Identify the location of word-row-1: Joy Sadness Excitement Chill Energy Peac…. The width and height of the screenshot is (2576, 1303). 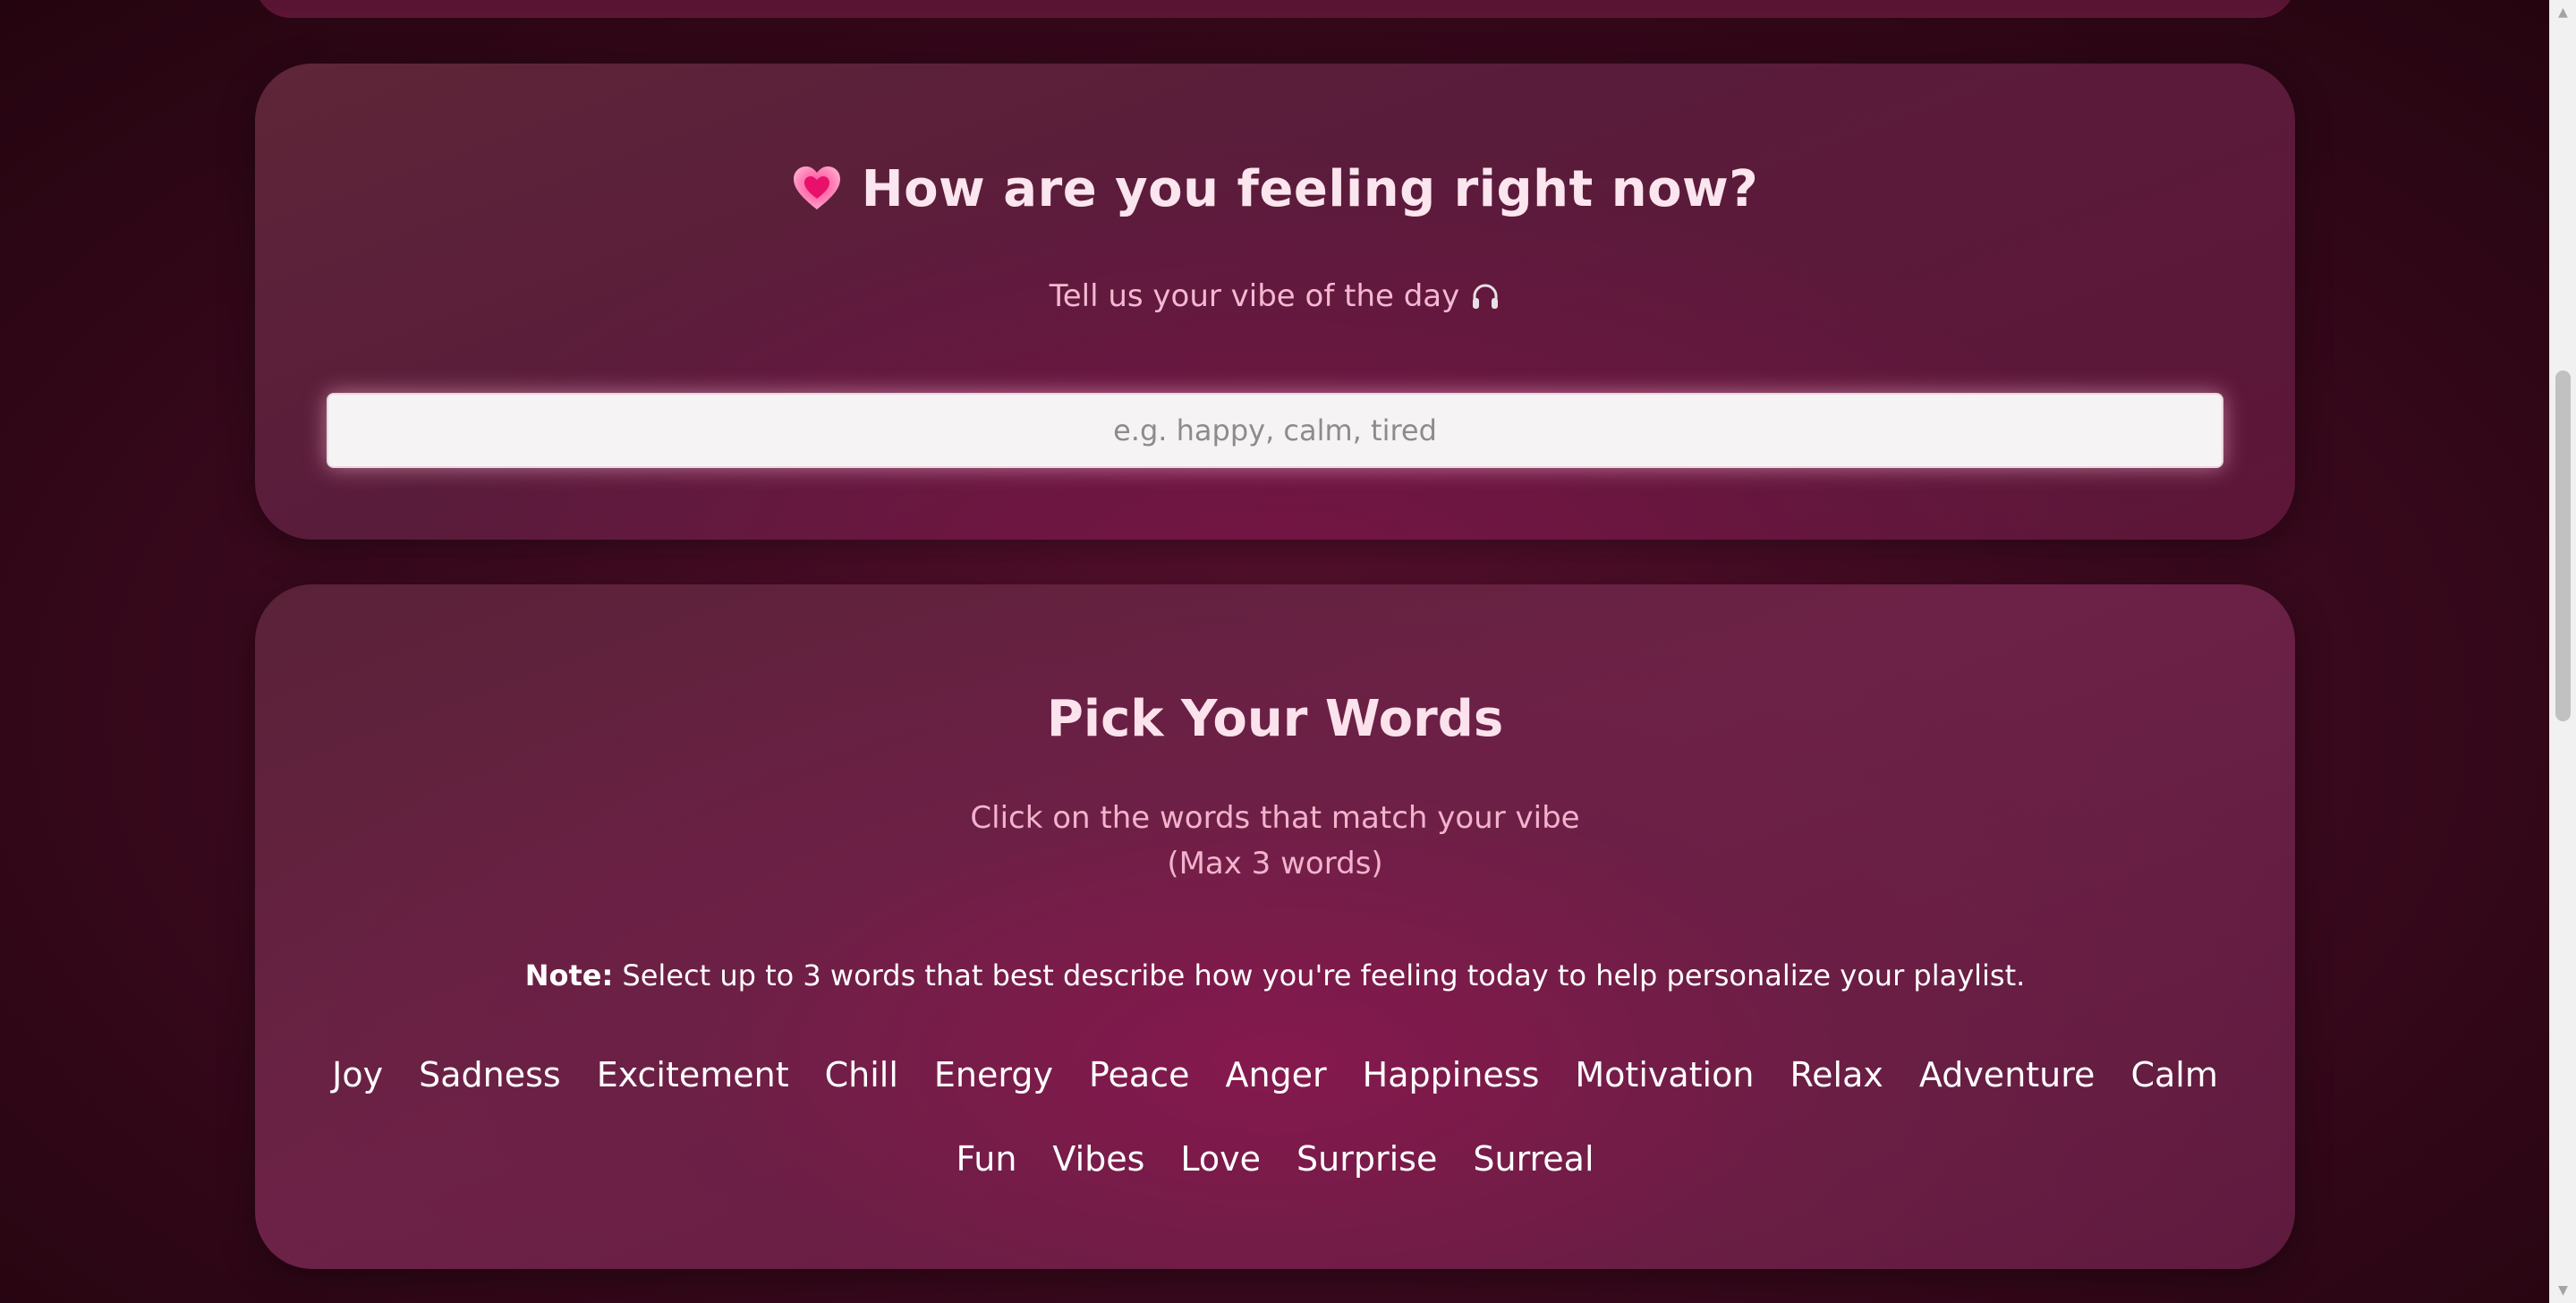
(1275, 1075).